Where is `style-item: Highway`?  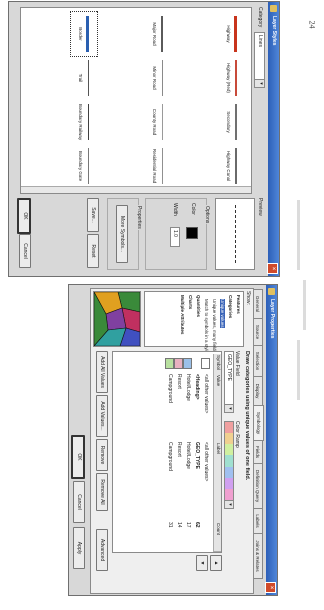
style-item: Highway is located at coordinates (232, 34).